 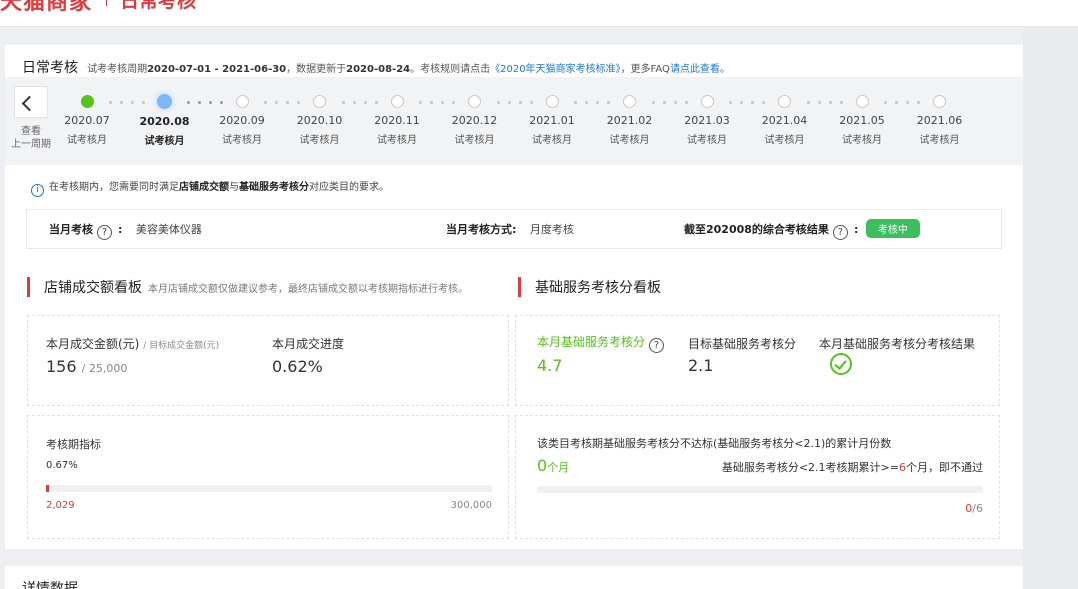 What do you see at coordinates (50, 68) in the screenshot?
I see `page-title: 日常考核` at bounding box center [50, 68].